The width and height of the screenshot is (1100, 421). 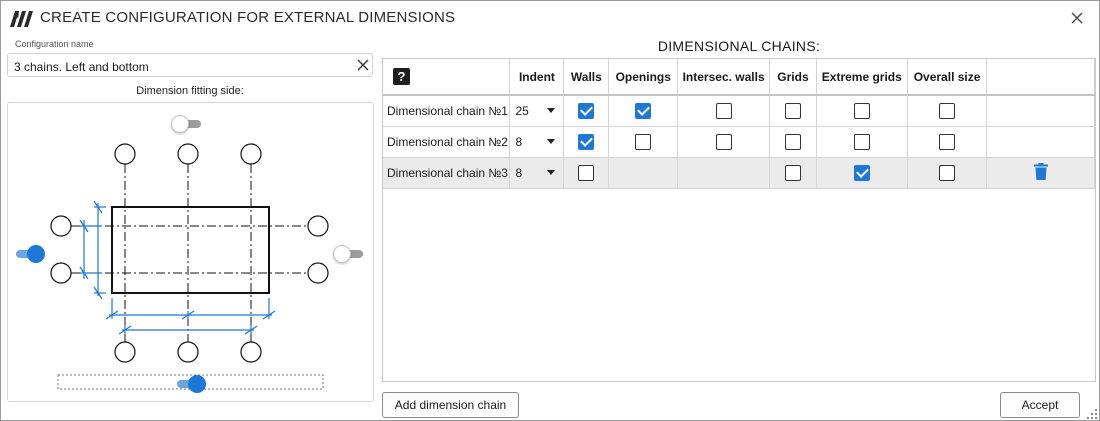 What do you see at coordinates (537, 111) in the screenshot?
I see `indent-dropdown: 25` at bounding box center [537, 111].